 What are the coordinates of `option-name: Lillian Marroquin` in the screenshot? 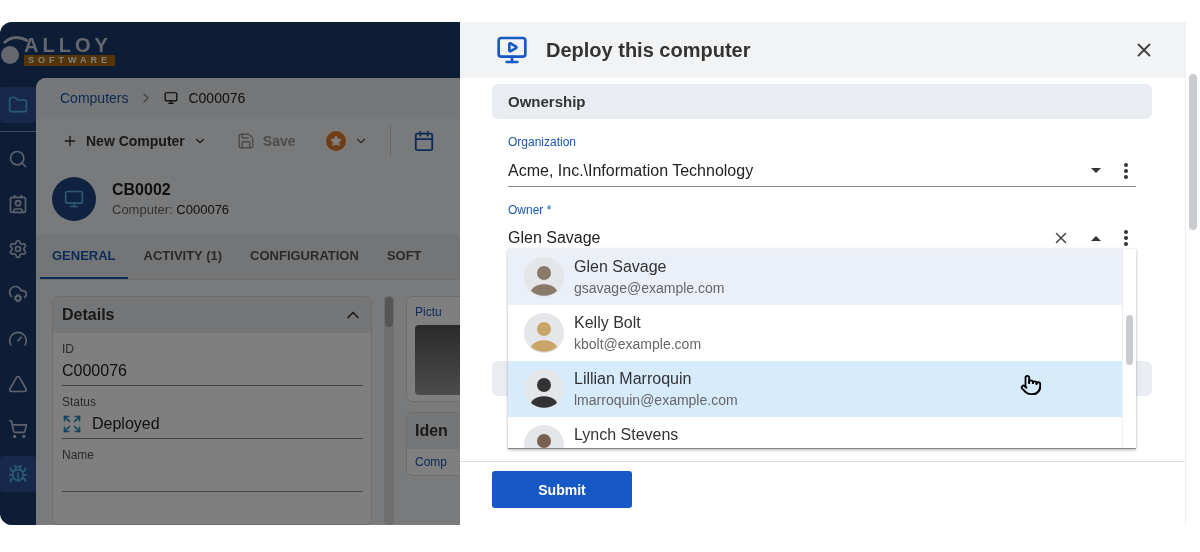 It's located at (633, 379).